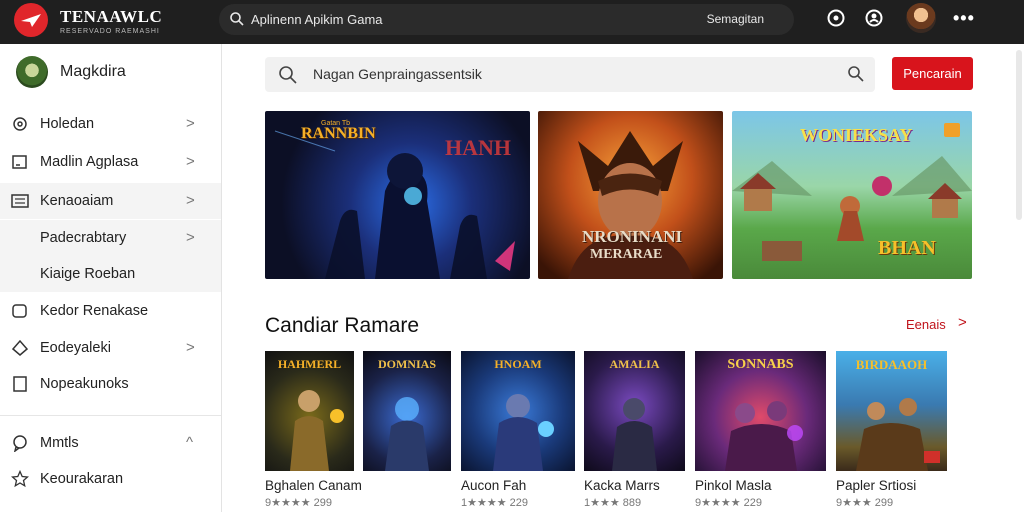 The image size is (1024, 512). I want to click on game-card-5-image: BIRDAAOH, so click(891, 411).